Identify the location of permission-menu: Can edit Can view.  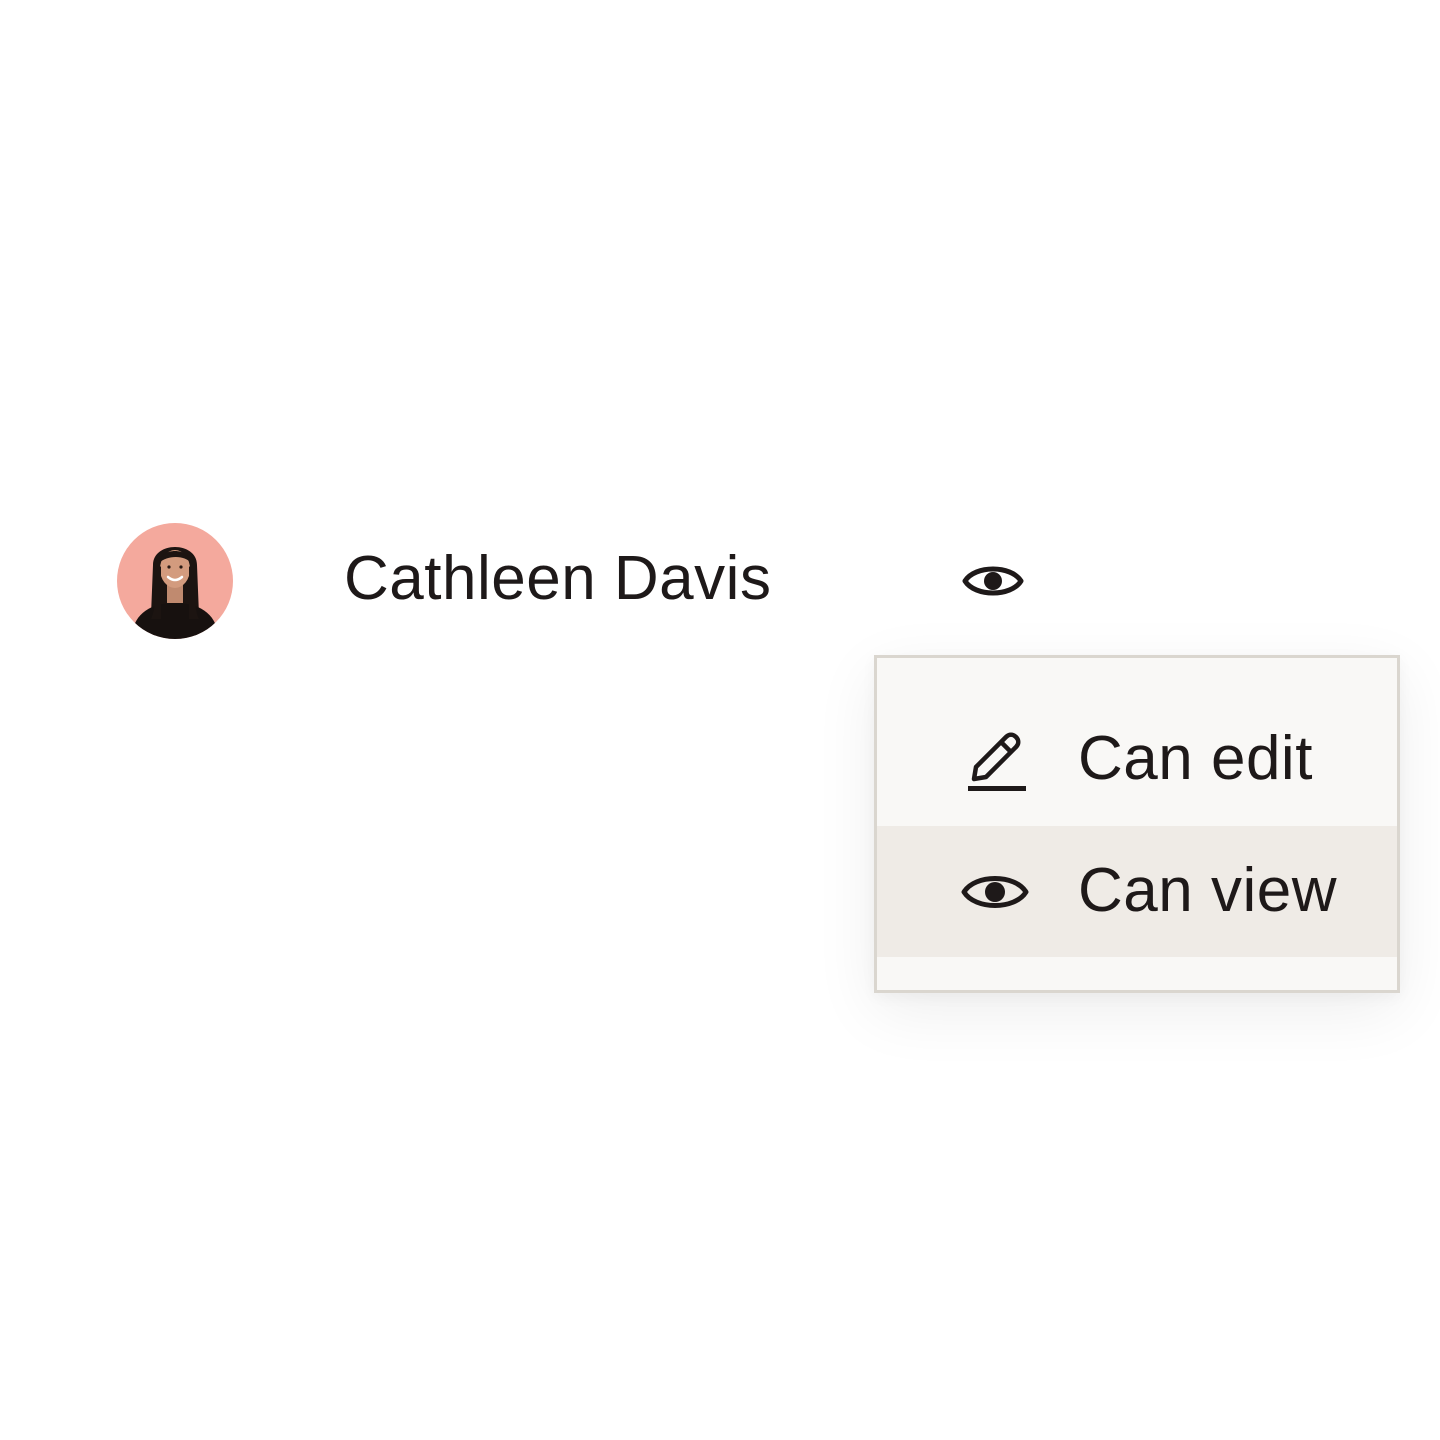
(1137, 824).